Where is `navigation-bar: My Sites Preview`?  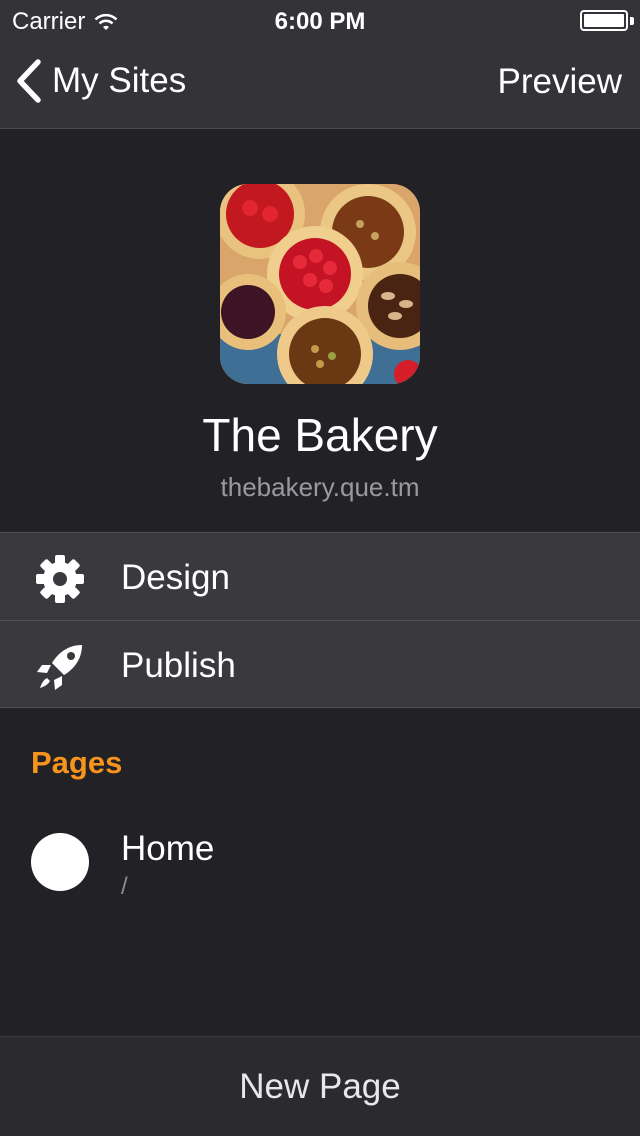 navigation-bar: My Sites Preview is located at coordinates (320, 84).